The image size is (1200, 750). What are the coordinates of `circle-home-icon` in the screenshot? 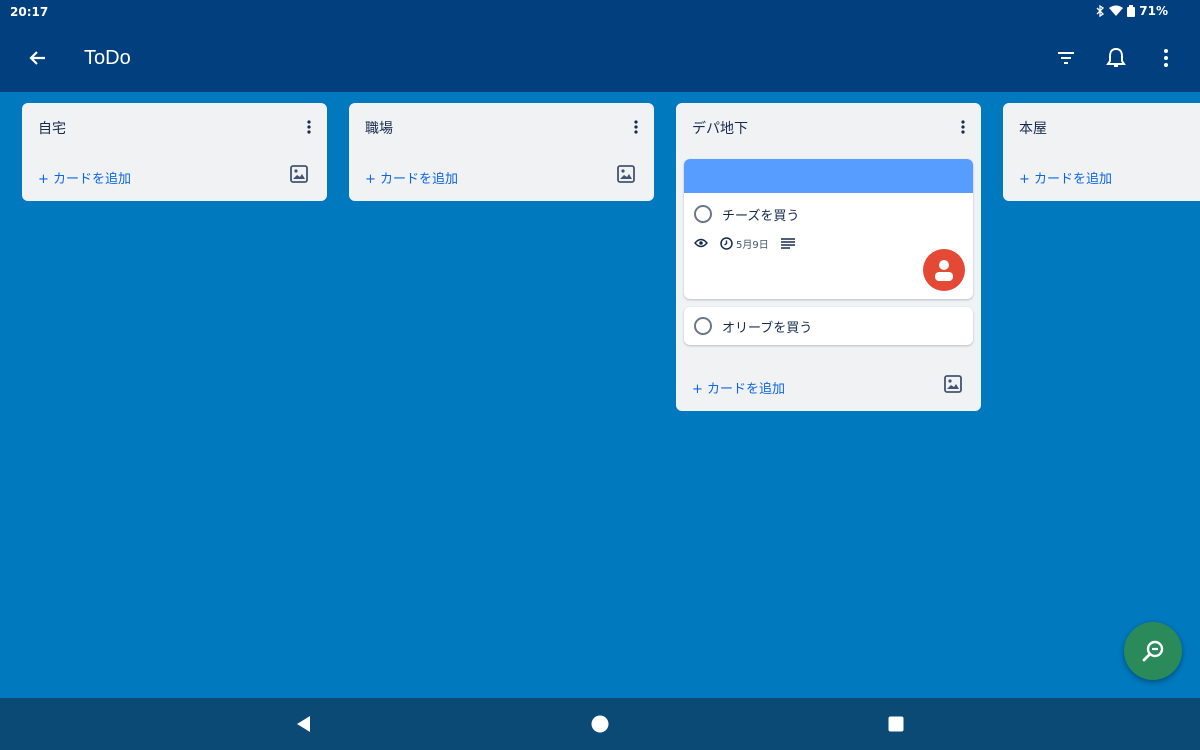 It's located at (600, 724).